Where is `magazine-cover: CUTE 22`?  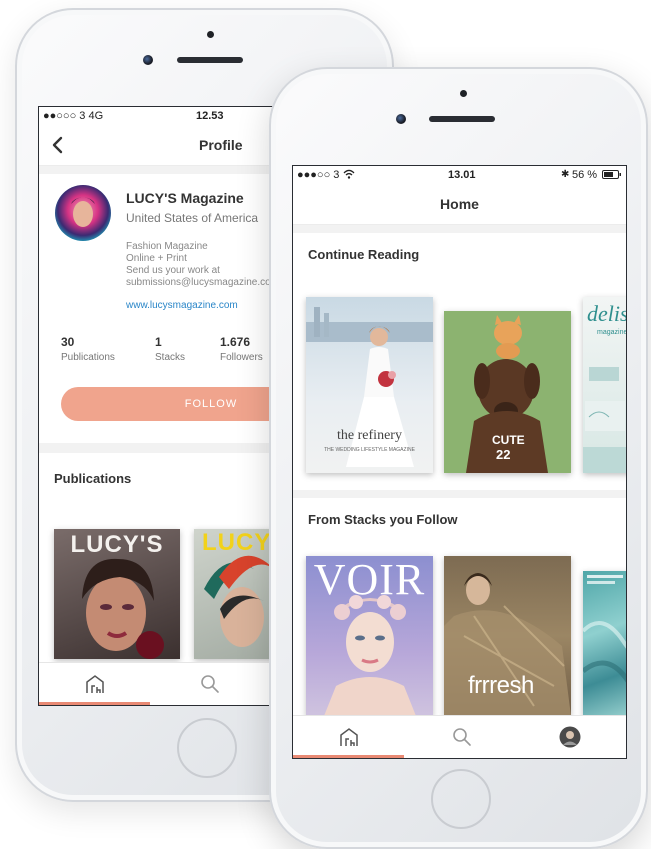
magazine-cover: CUTE 22 is located at coordinates (507, 392).